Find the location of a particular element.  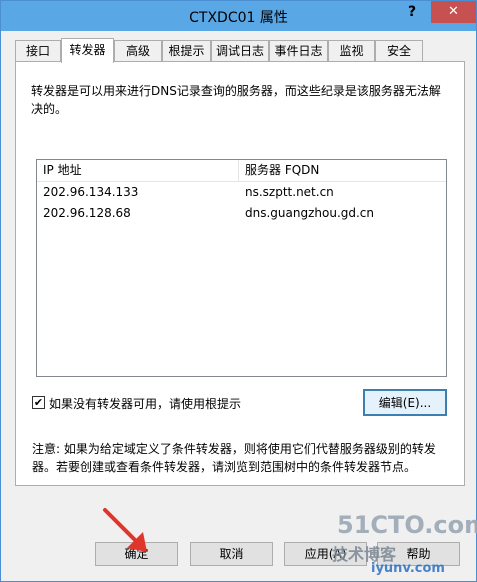

tab-root-hints: 根提示 is located at coordinates (186, 51).